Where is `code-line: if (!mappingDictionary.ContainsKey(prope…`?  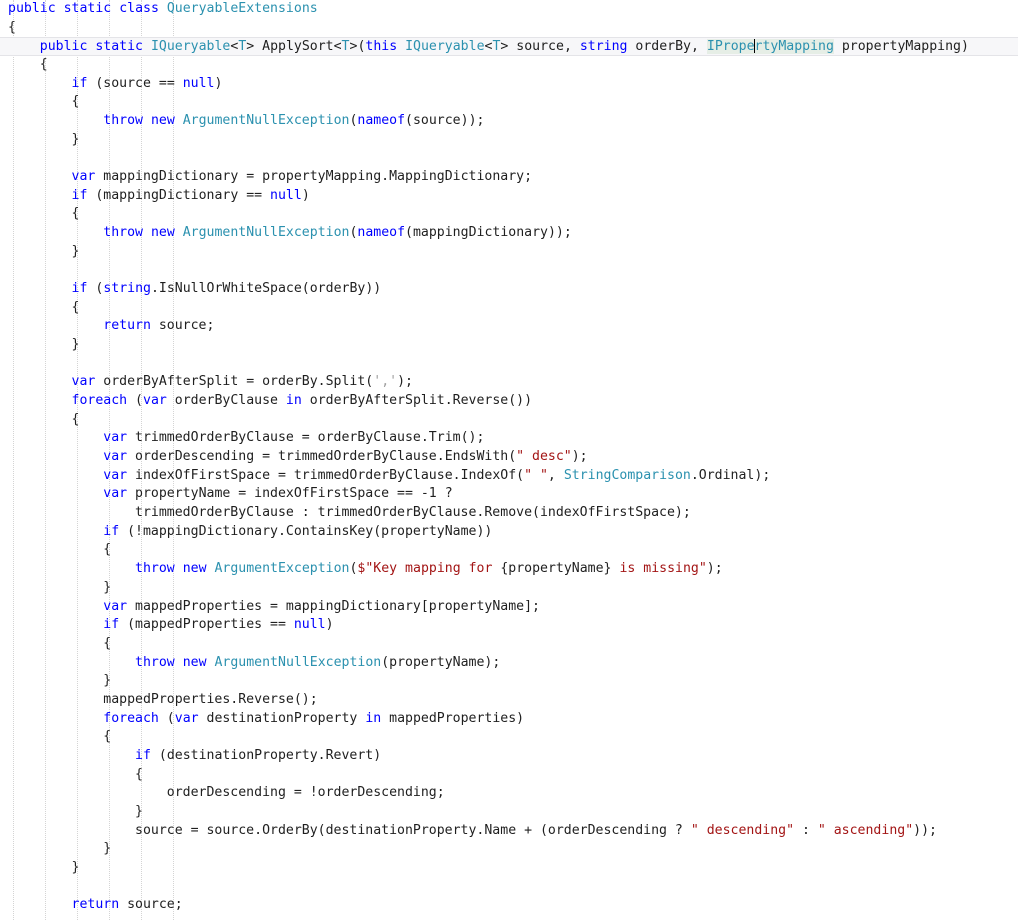
code-line: if (!mappingDictionary.ContainsKey(prope… is located at coordinates (509, 532).